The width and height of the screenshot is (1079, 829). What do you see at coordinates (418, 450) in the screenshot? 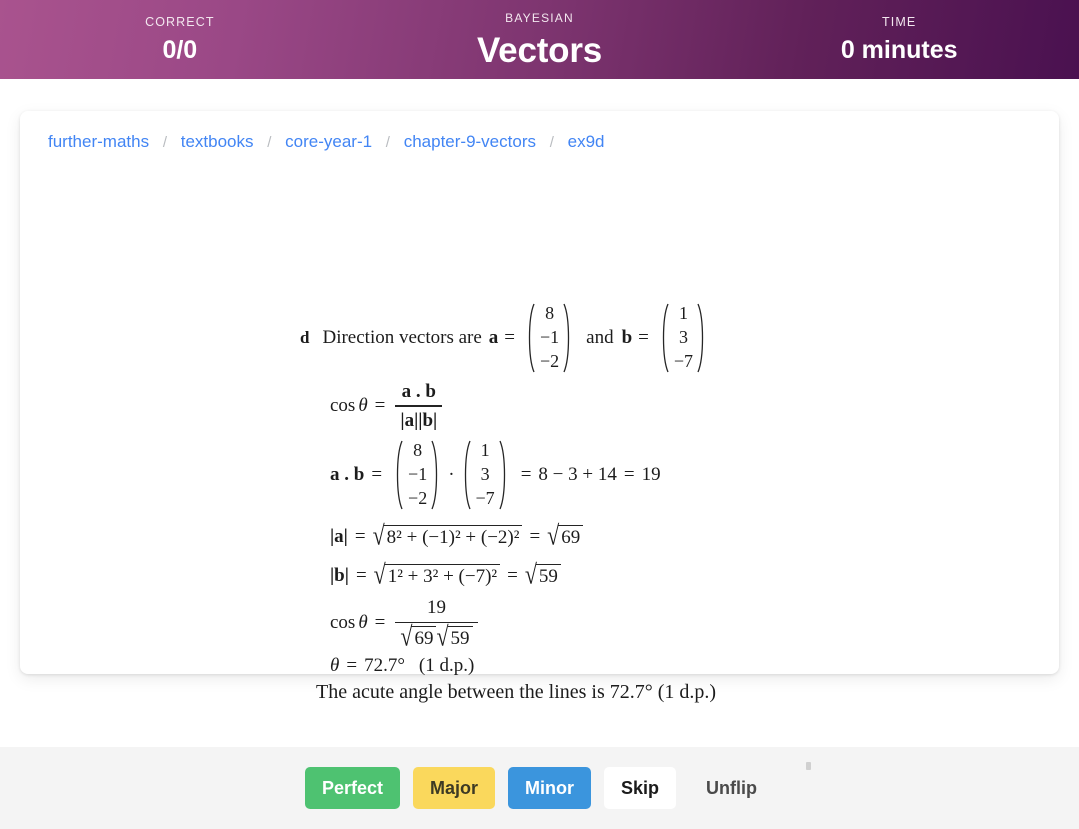
I see `dot-vector-a-x: 8` at bounding box center [418, 450].